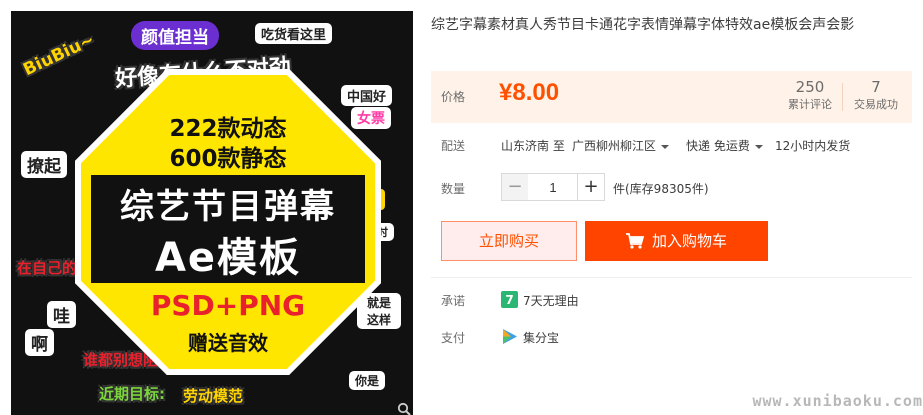 Image resolution: width=923 pixels, height=415 pixels. I want to click on sticker: 劳动模范, so click(213, 396).